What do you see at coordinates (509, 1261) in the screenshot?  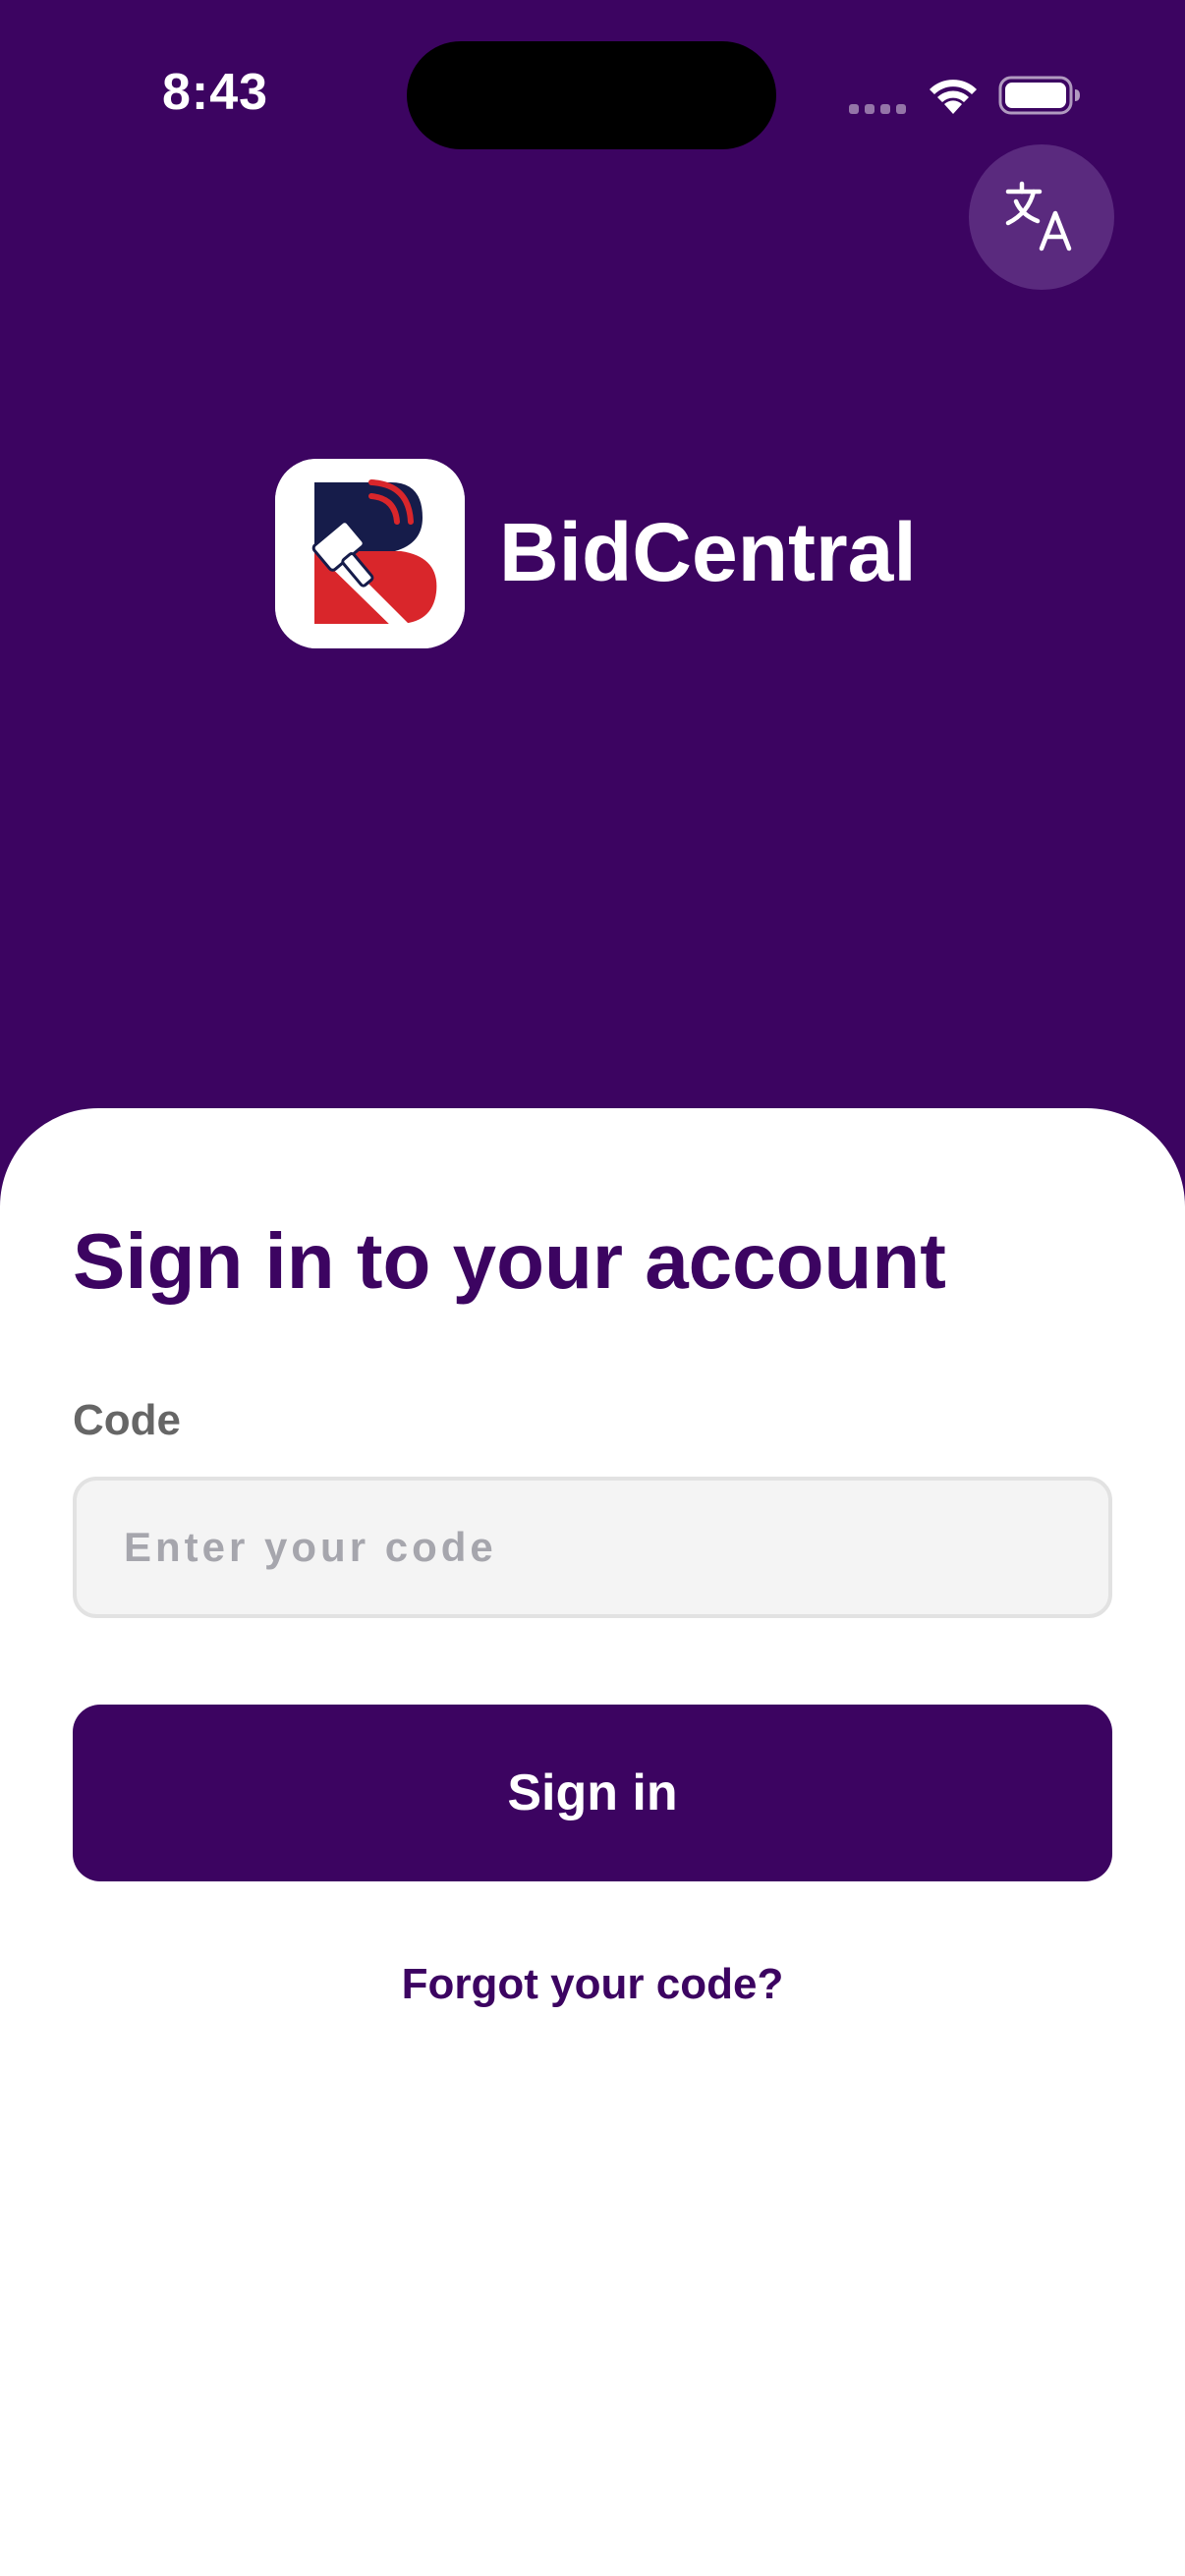 I see `page-title: Sign in to your account` at bounding box center [509, 1261].